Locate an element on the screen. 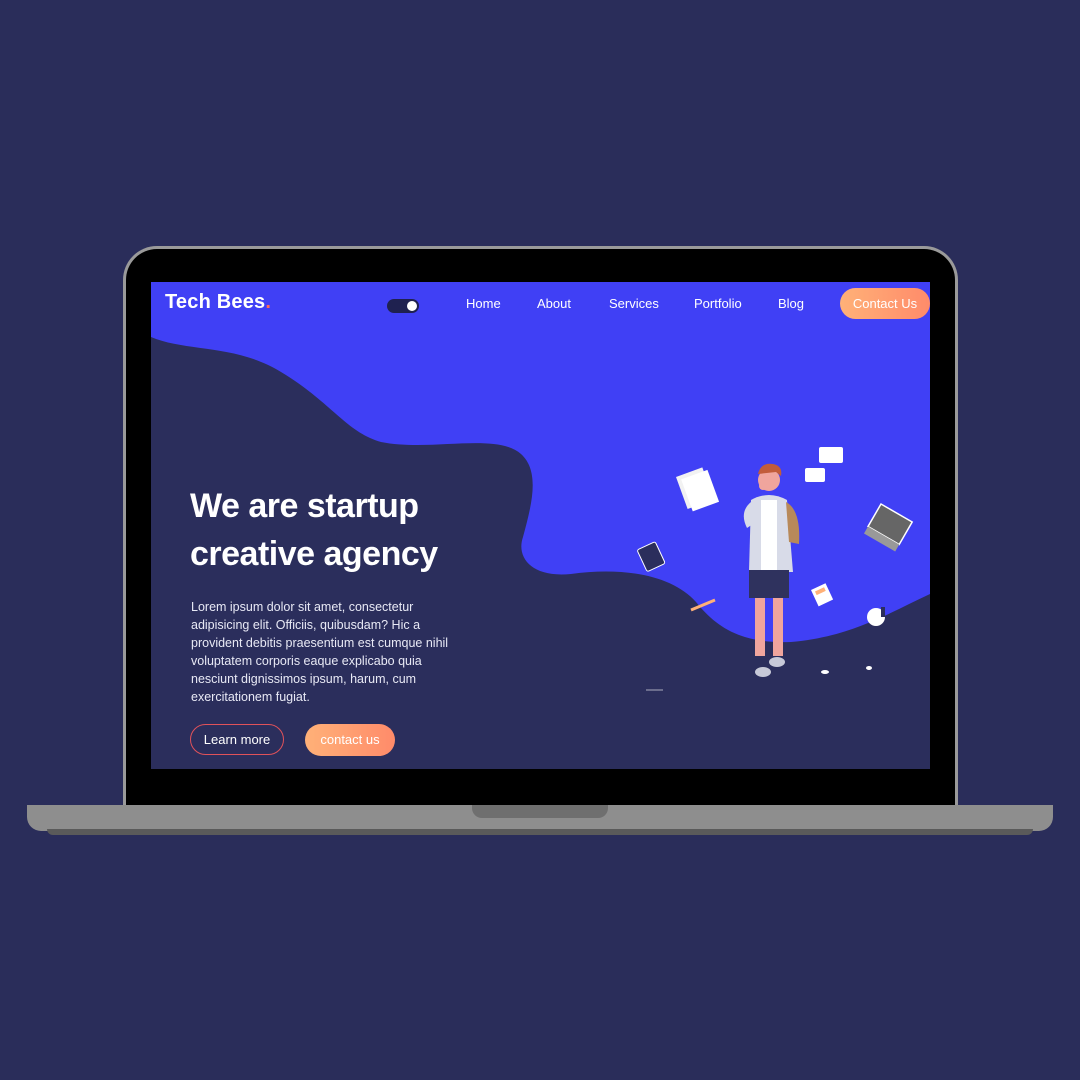 The width and height of the screenshot is (1080, 1080). laptop-base-shadow is located at coordinates (540, 832).